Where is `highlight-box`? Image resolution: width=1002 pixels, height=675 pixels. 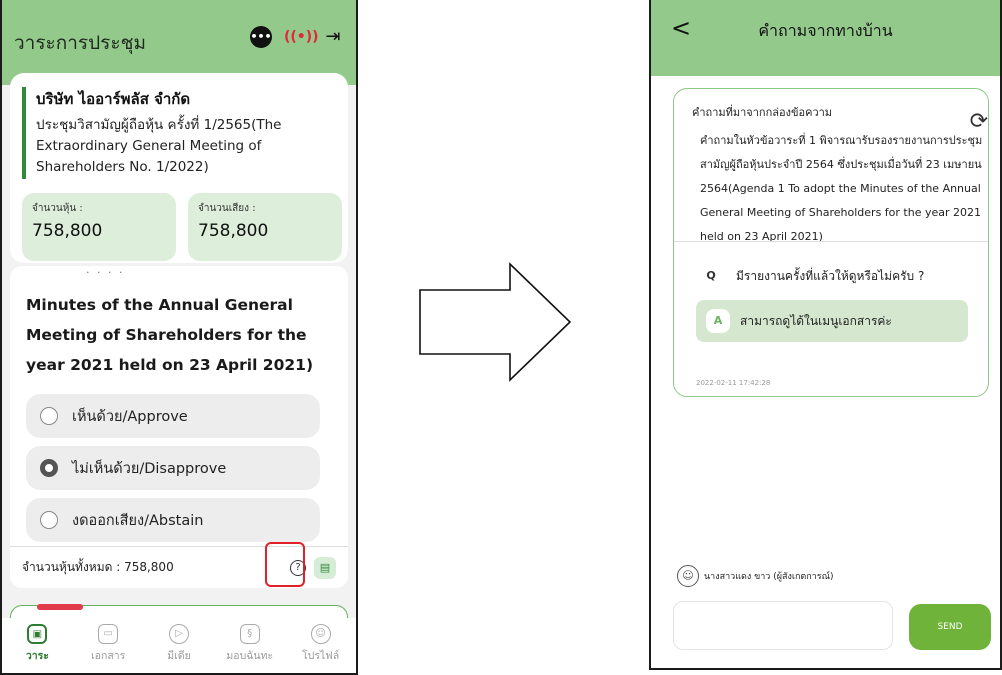
highlight-box is located at coordinates (285, 564).